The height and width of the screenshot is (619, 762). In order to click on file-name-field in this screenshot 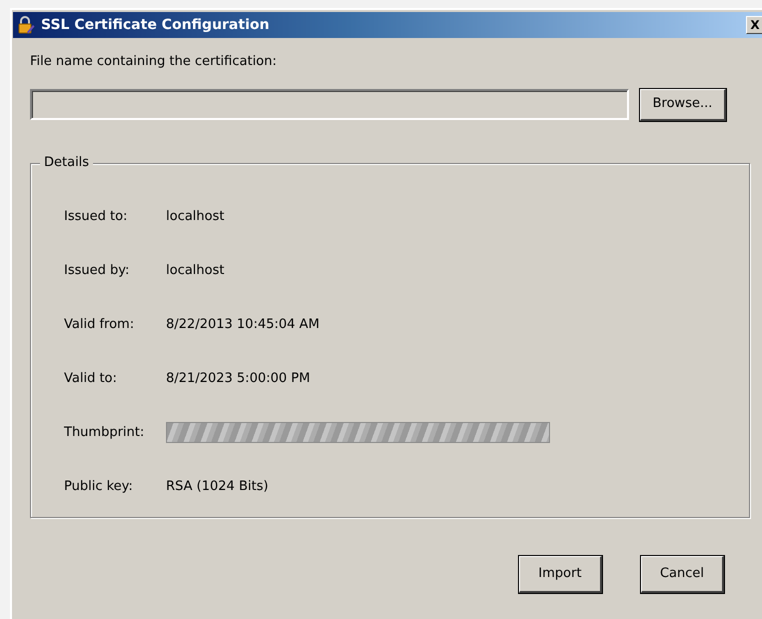, I will do `click(329, 104)`.